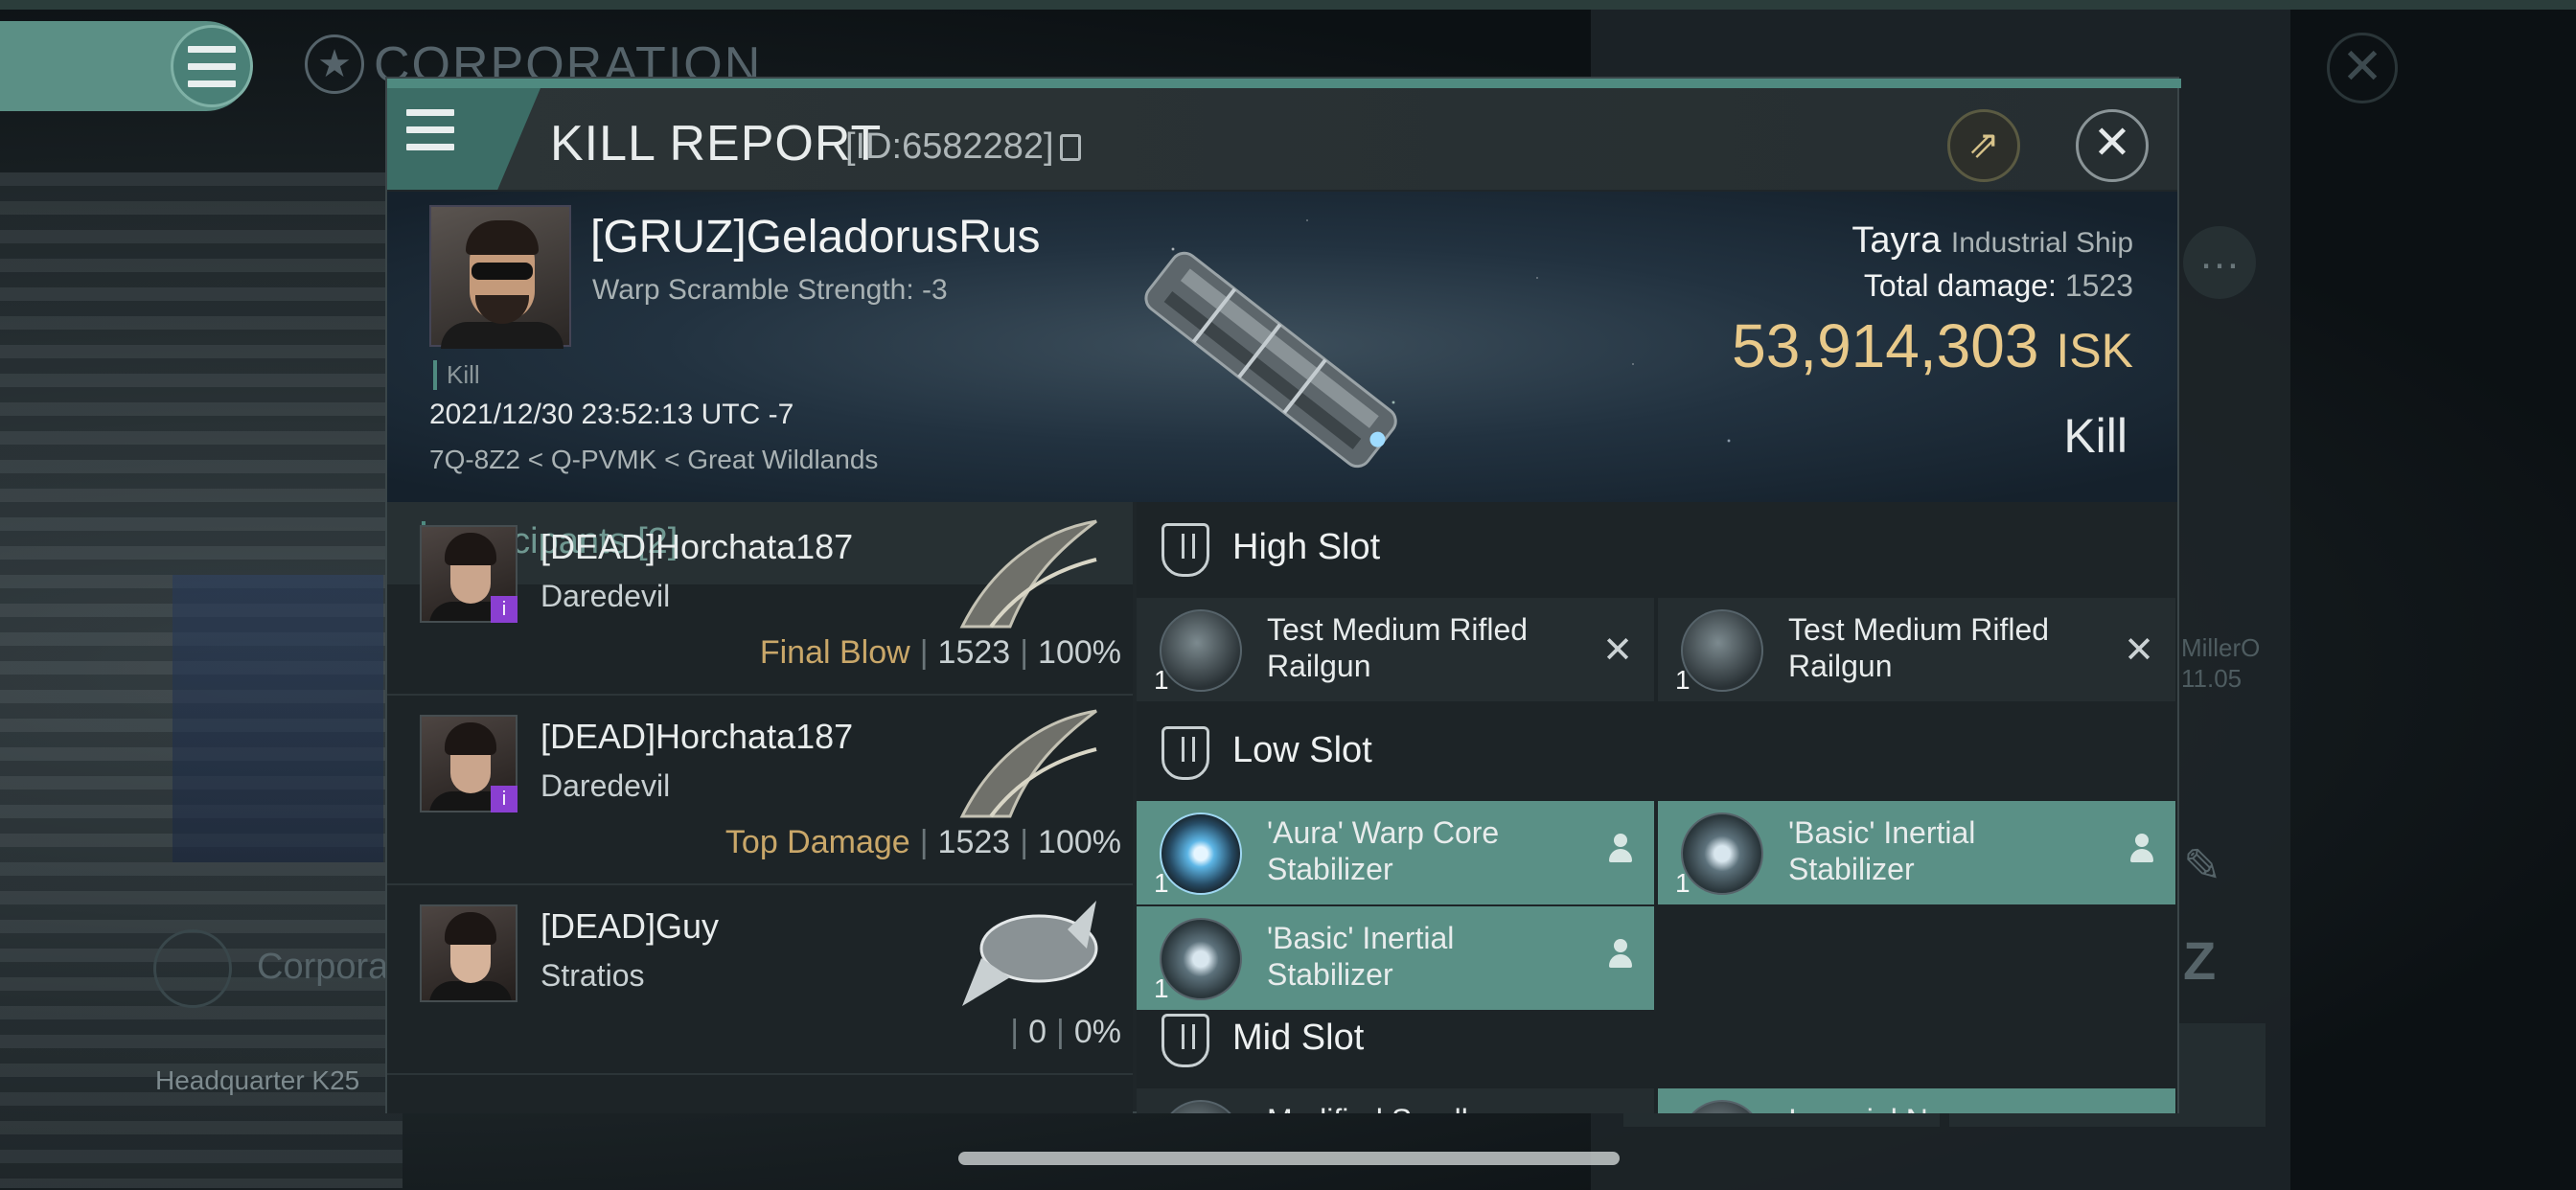  I want to click on module-slot: 1 'Aura' Warp Core Stabilizer, so click(1395, 853).